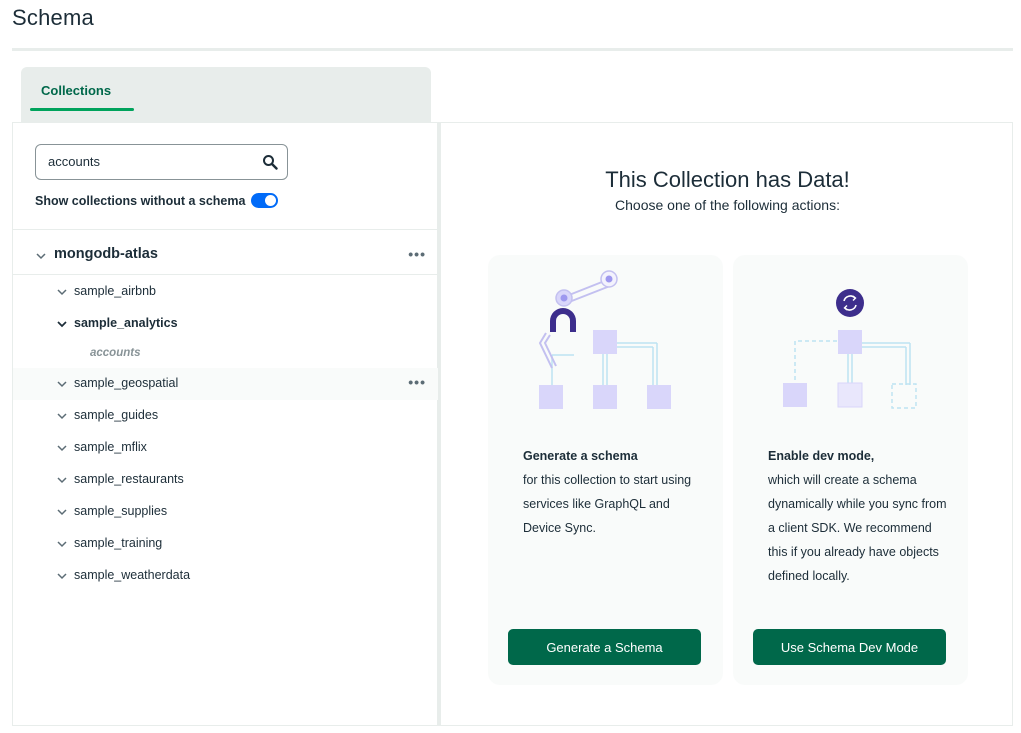 Image resolution: width=1021 pixels, height=733 pixels. I want to click on database-name: mongodb-atlas, so click(106, 254).